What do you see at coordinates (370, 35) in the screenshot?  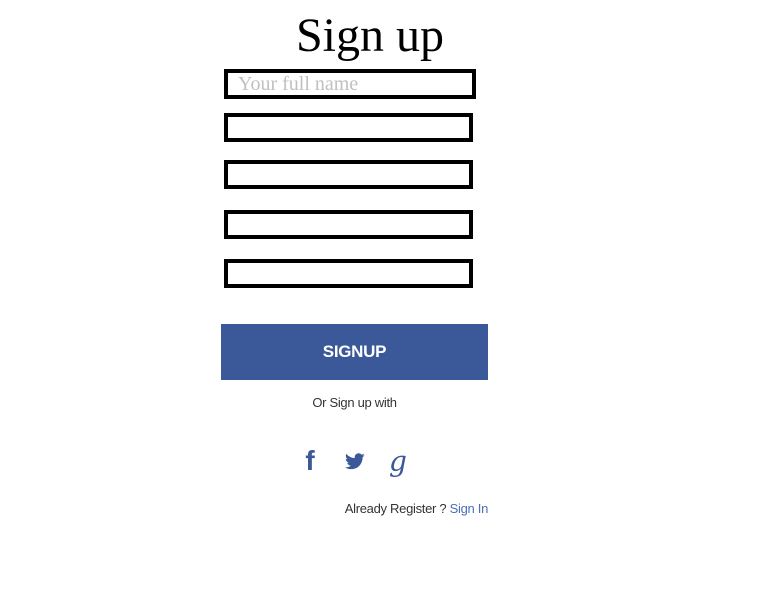 I see `page-title: Sign up` at bounding box center [370, 35].